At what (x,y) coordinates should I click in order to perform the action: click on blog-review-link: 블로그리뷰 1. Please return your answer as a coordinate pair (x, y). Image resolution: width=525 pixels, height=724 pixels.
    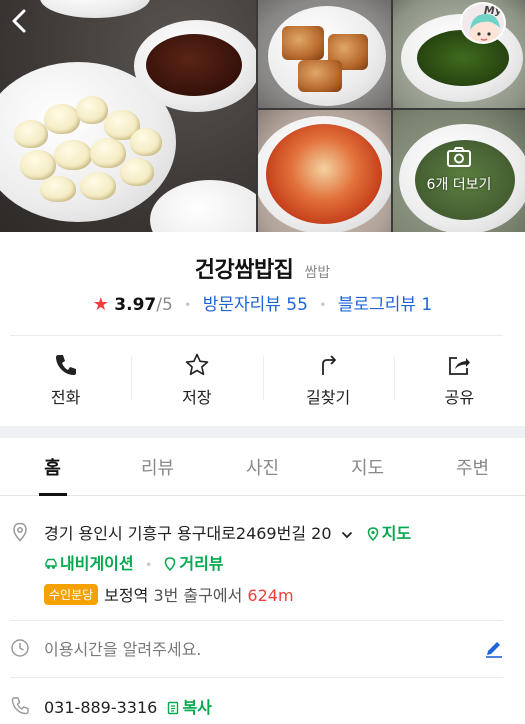
    Looking at the image, I should click on (385, 305).